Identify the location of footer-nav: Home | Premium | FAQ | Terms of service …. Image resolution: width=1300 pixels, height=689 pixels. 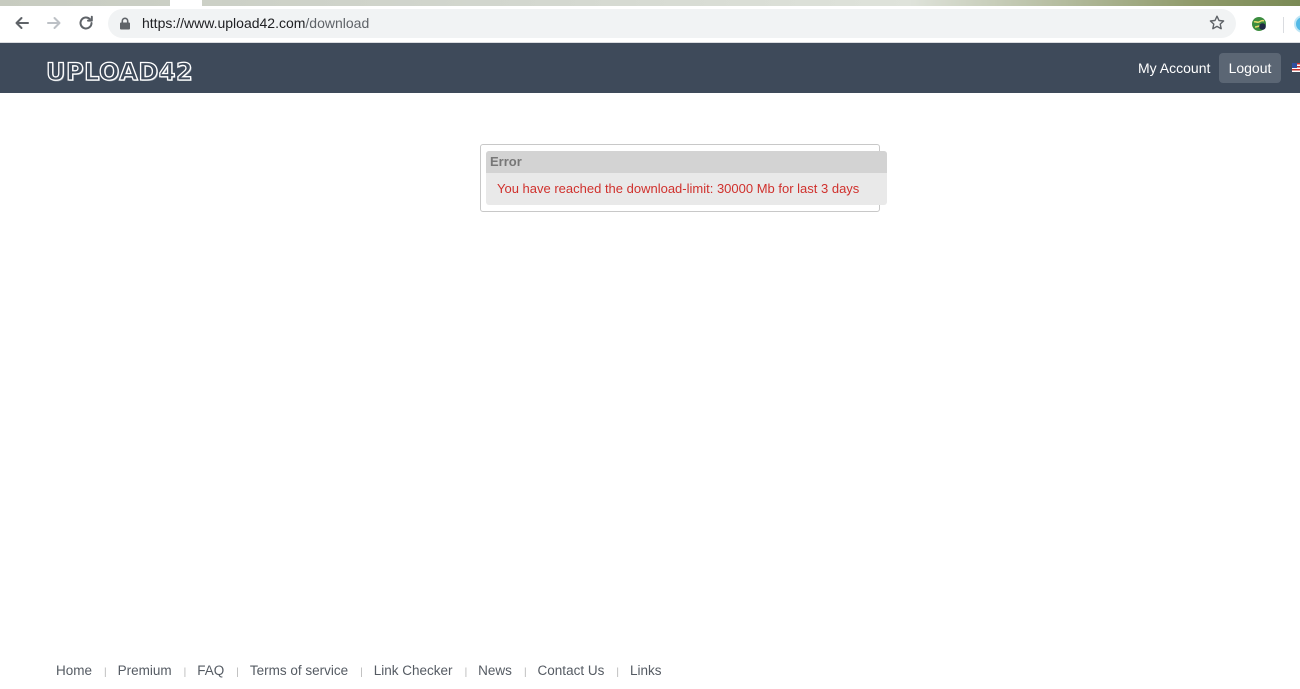
(358, 671).